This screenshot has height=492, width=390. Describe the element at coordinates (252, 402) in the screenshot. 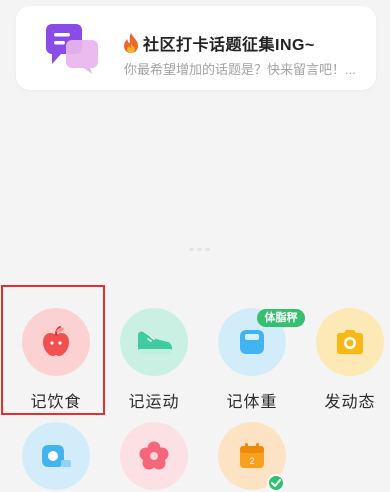

I see `log-weight-label: 记体重` at that location.